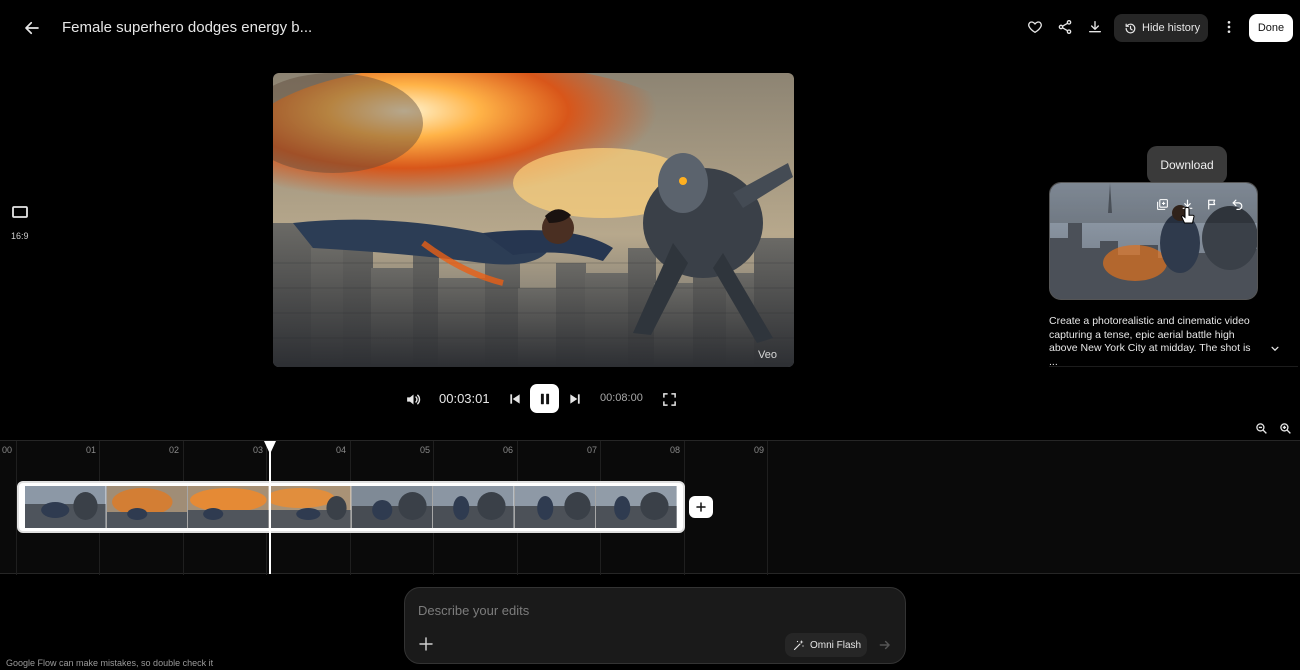 The image size is (1300, 670). I want to click on favorite-button, so click(1035, 27).